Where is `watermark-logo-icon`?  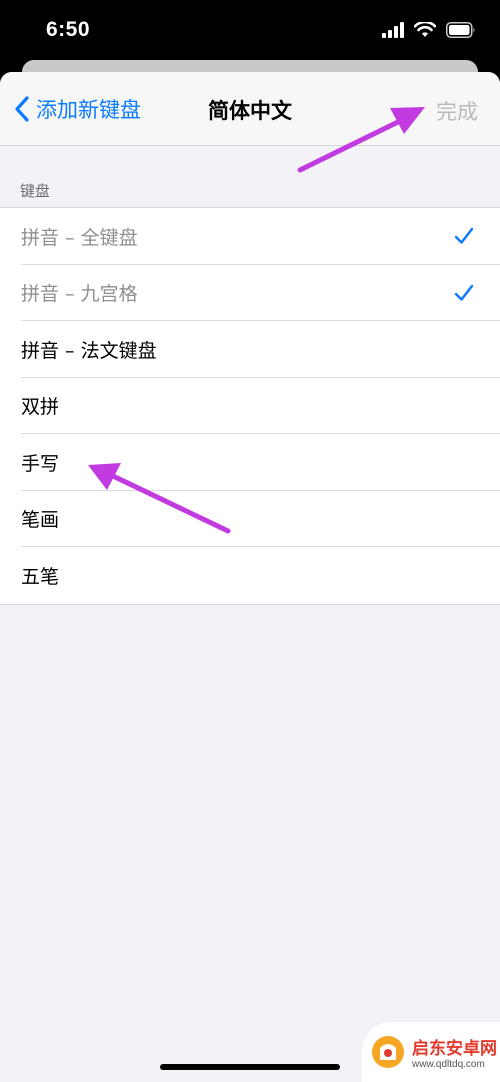
watermark-logo-icon is located at coordinates (388, 1052).